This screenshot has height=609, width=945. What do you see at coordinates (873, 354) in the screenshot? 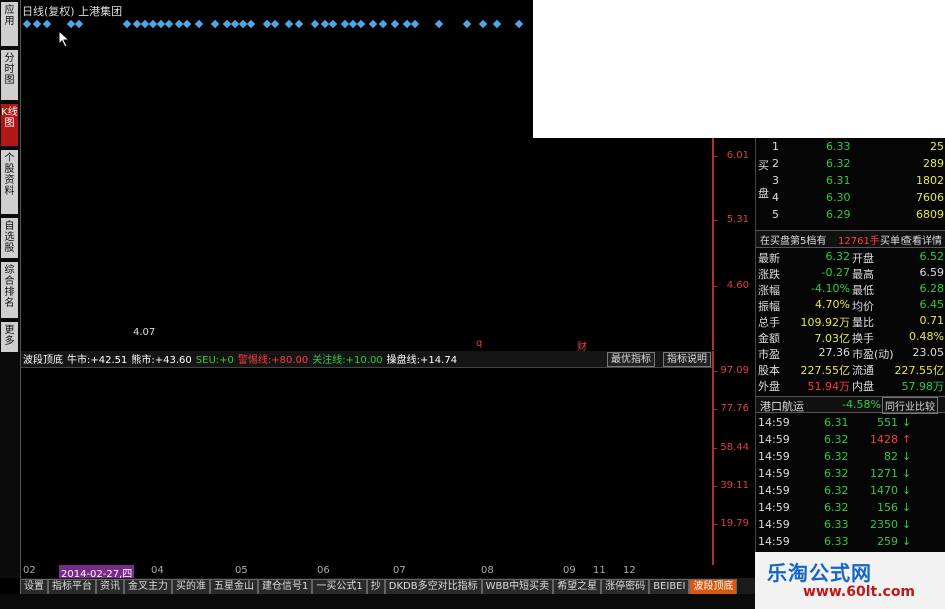
I see `quote-key: 市盈(动)` at bounding box center [873, 354].